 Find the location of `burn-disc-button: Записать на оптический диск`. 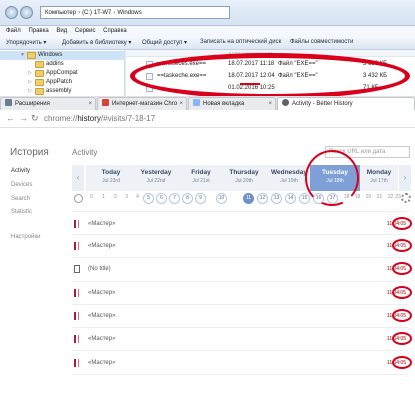

burn-disc-button: Записать на оптический диск is located at coordinates (240, 42).